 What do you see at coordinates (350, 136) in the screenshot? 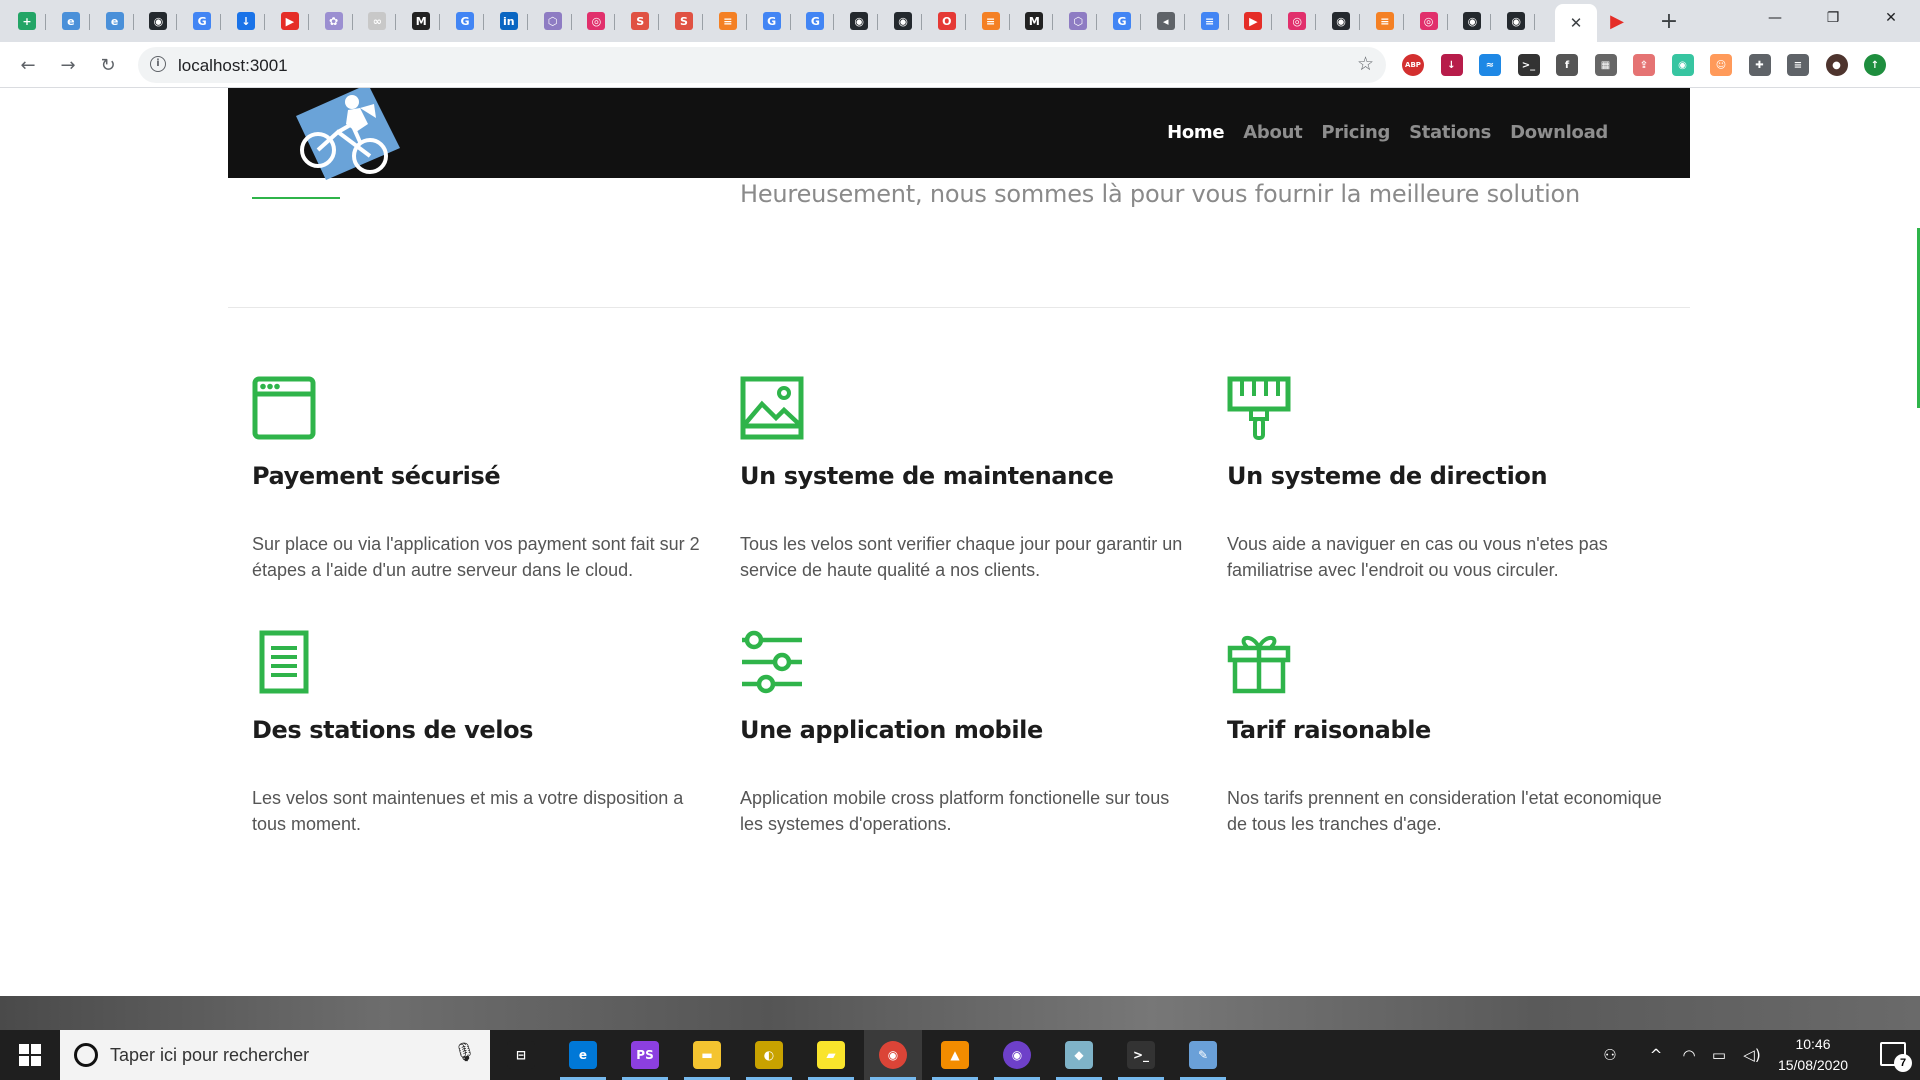
I see `bike-logo-icon` at bounding box center [350, 136].